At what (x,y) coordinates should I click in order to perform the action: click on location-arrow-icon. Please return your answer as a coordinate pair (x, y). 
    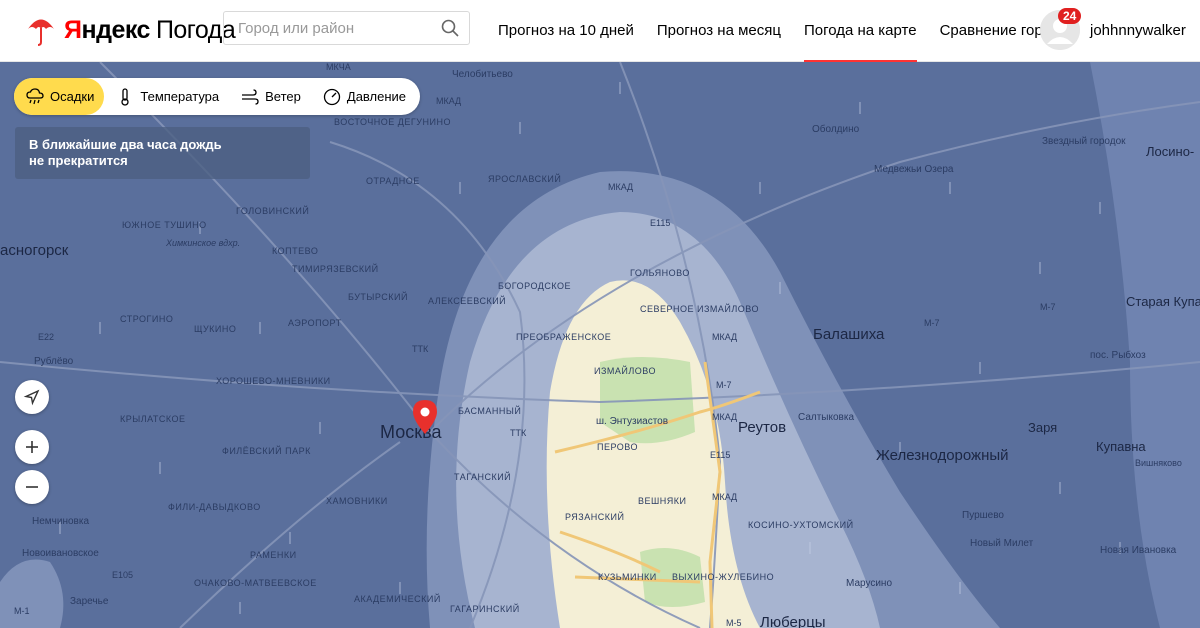
    Looking at the image, I should click on (31, 397).